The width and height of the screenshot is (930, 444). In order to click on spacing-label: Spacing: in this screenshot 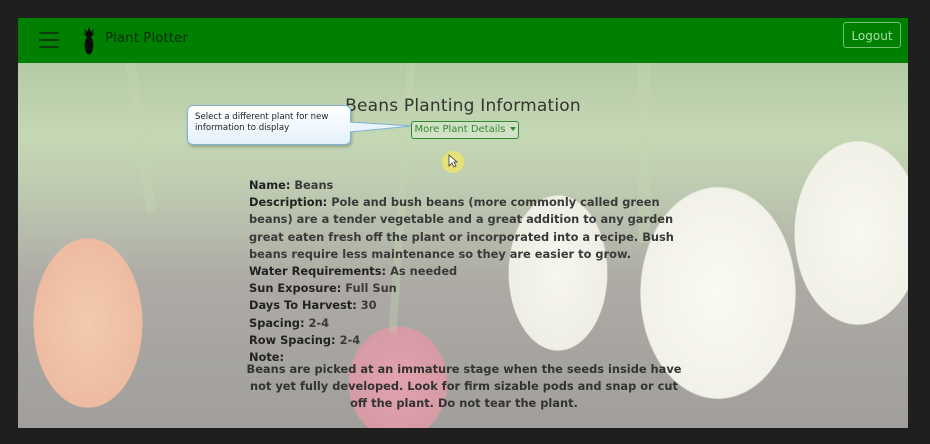, I will do `click(277, 322)`.